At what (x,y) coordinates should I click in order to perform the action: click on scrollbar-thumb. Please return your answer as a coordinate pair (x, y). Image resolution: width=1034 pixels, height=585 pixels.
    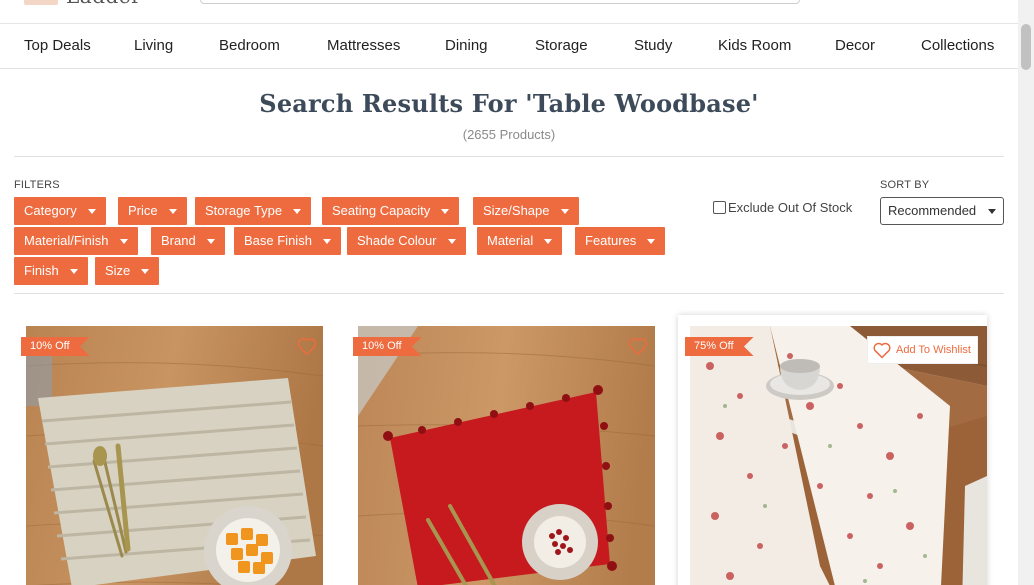
    Looking at the image, I should click on (1026, 47).